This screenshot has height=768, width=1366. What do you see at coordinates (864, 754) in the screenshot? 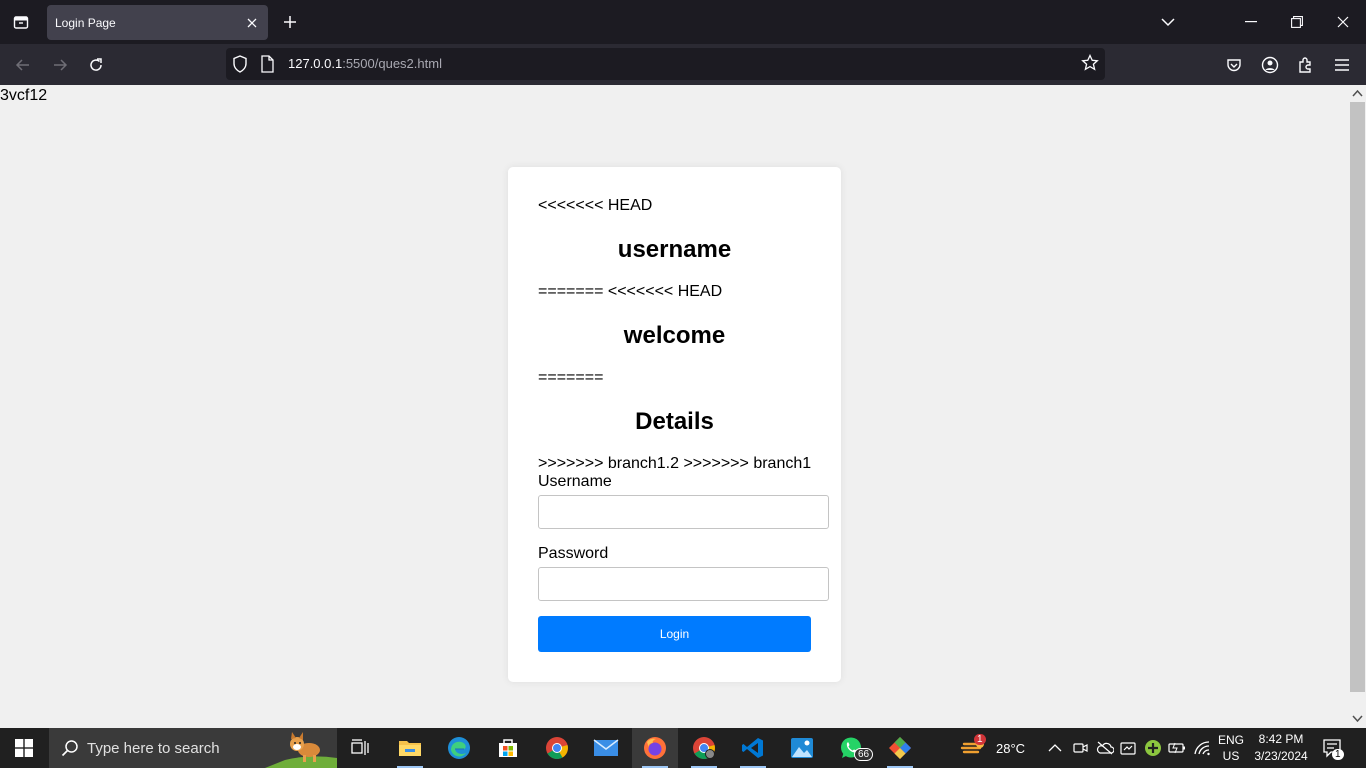
I see `whatsapp-badge: 66` at bounding box center [864, 754].